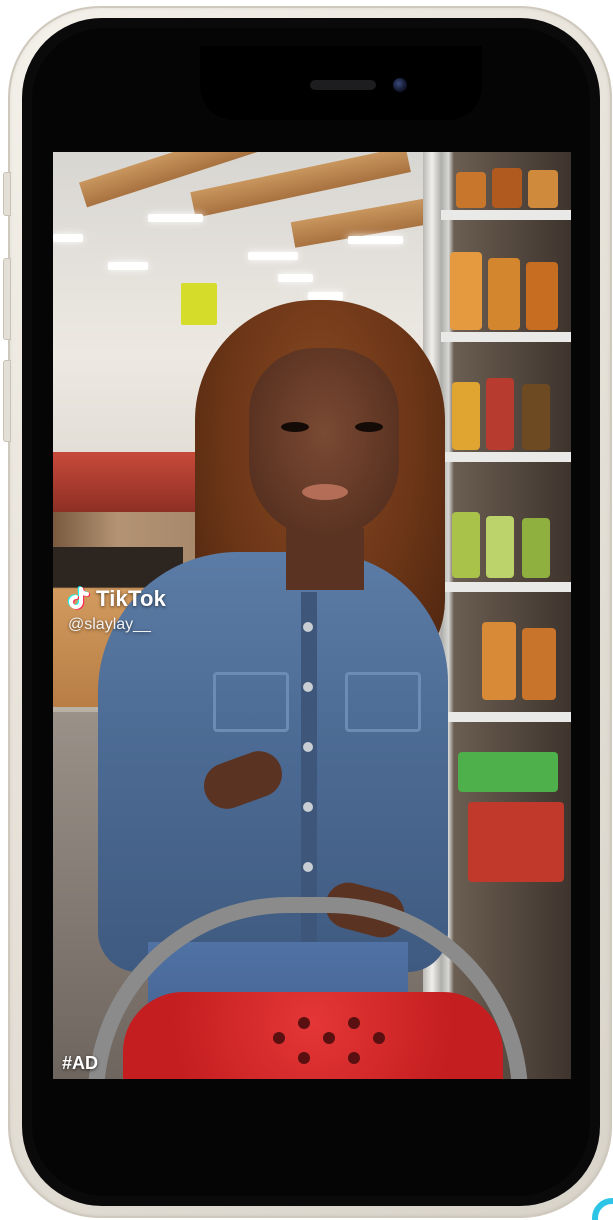  What do you see at coordinates (325, 492) in the screenshot?
I see `person-lips` at bounding box center [325, 492].